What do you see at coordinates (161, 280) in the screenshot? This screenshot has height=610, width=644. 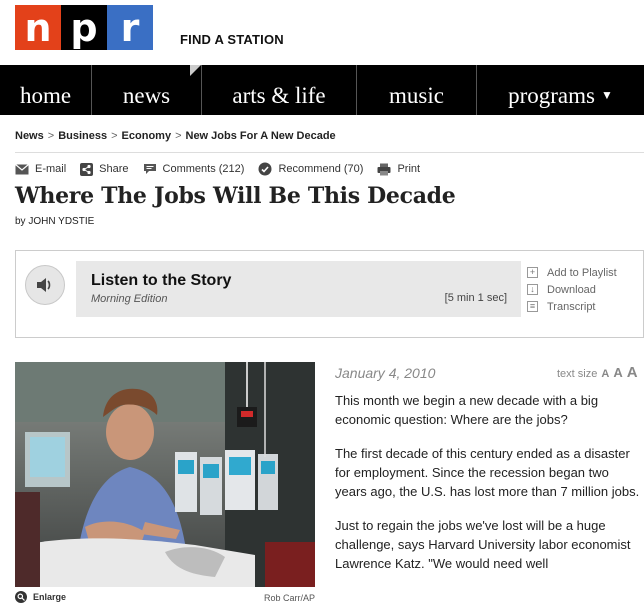 I see `listen-title: Listen to the Story` at bounding box center [161, 280].